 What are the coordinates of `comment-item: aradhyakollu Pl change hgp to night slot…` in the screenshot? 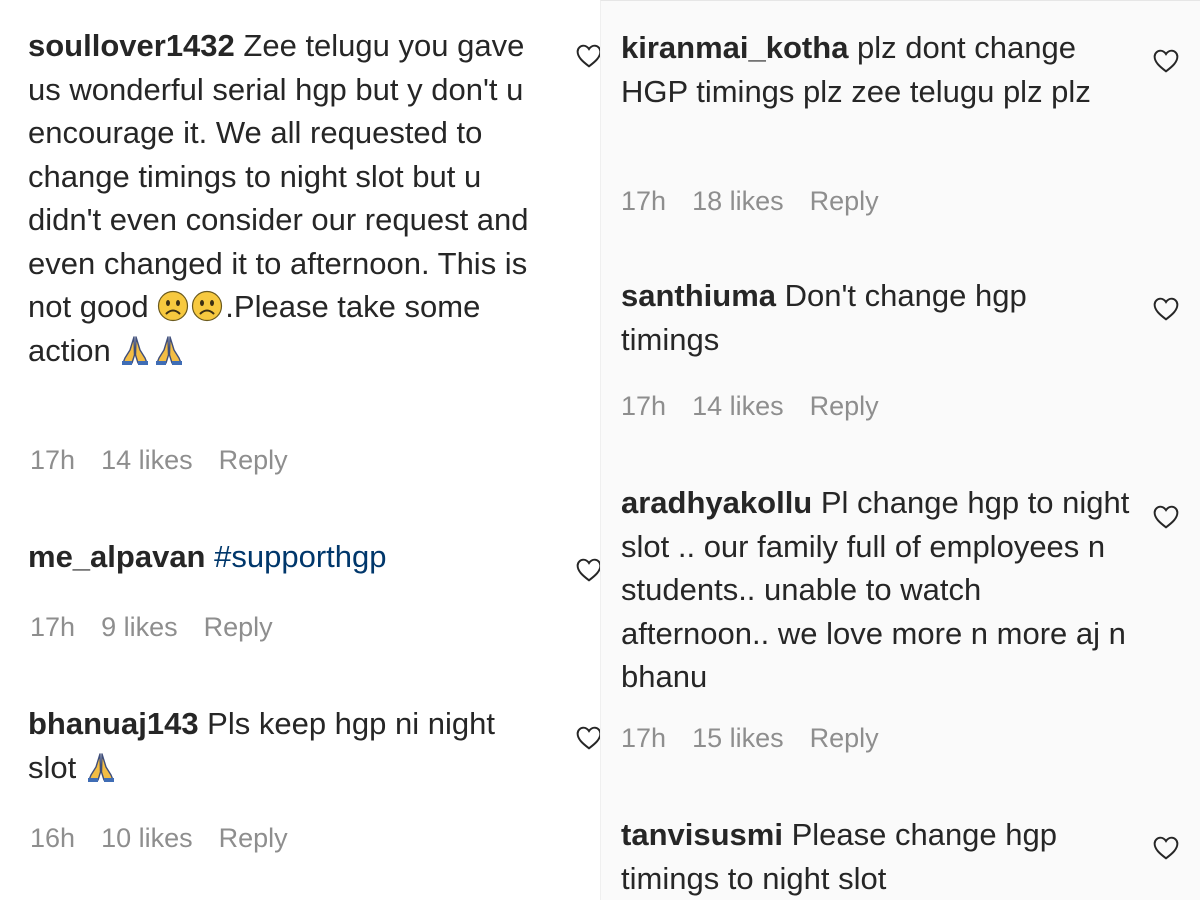 It's located at (876, 590).